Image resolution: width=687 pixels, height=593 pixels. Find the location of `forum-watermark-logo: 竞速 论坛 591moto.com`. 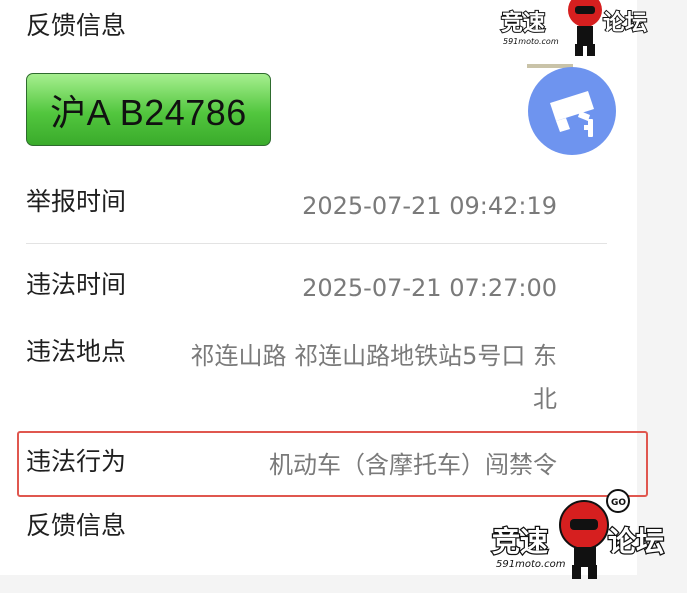

forum-watermark-logo: 竞速 论坛 591moto.com is located at coordinates (574, 28).